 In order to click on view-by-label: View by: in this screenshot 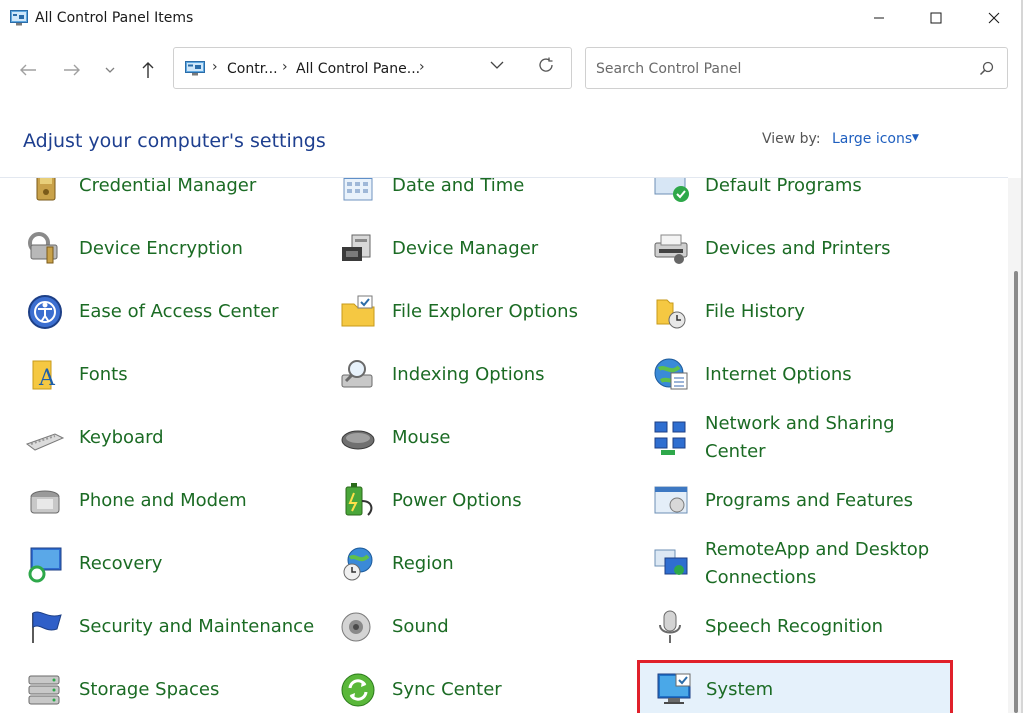, I will do `click(791, 139)`.